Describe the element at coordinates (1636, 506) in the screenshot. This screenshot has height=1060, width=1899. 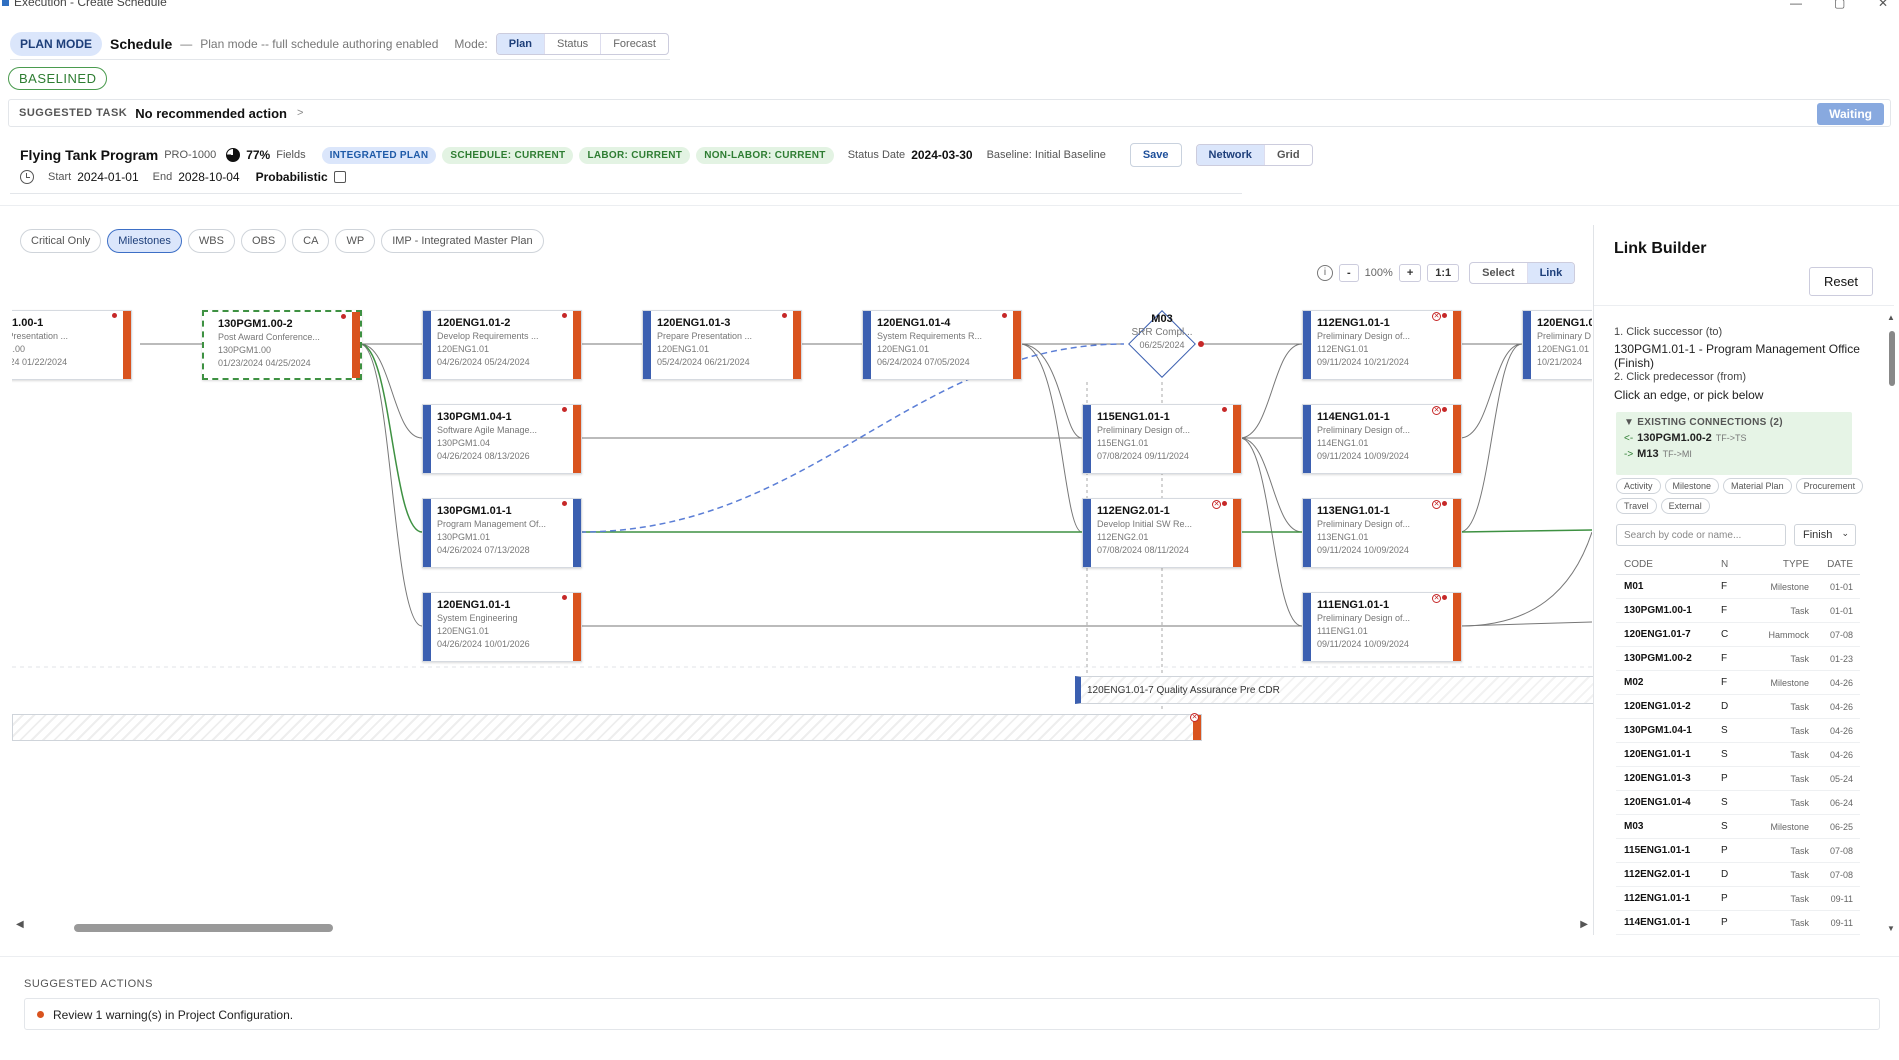
I see `chip-travel: Travel` at that location.